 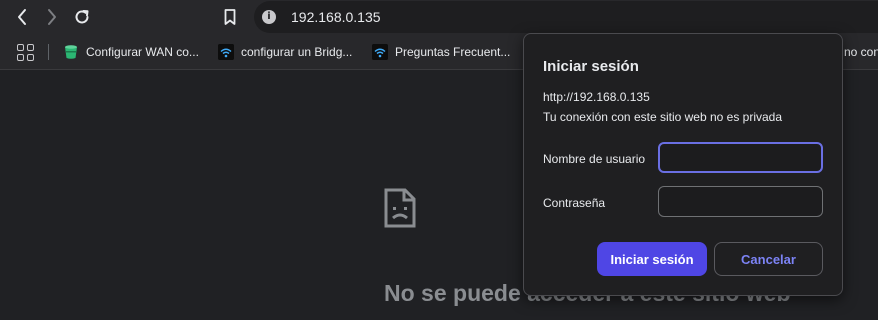 I want to click on bookmark-page-button, so click(x=230, y=17).